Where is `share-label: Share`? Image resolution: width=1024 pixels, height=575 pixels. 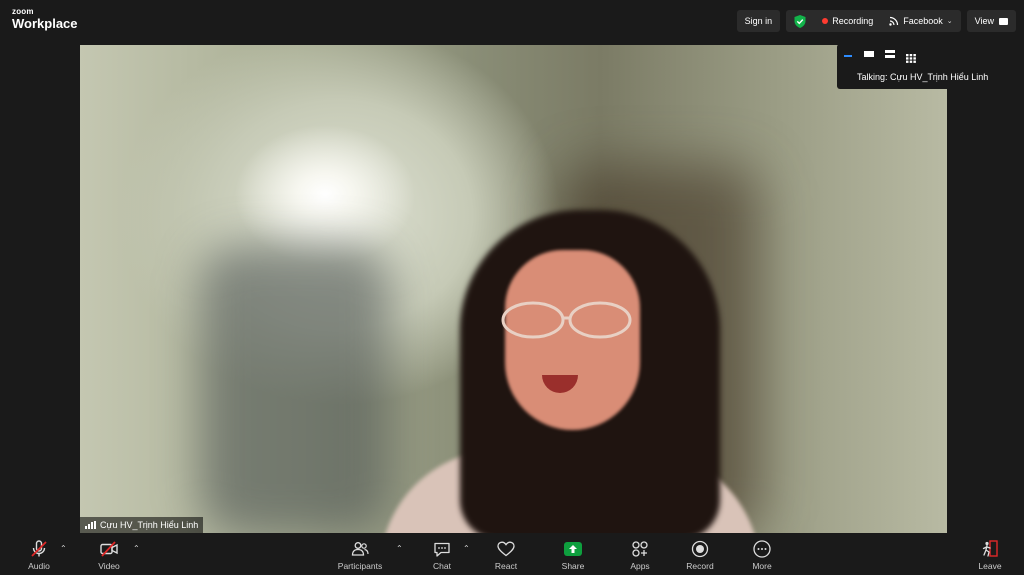
share-label: Share is located at coordinates (573, 566).